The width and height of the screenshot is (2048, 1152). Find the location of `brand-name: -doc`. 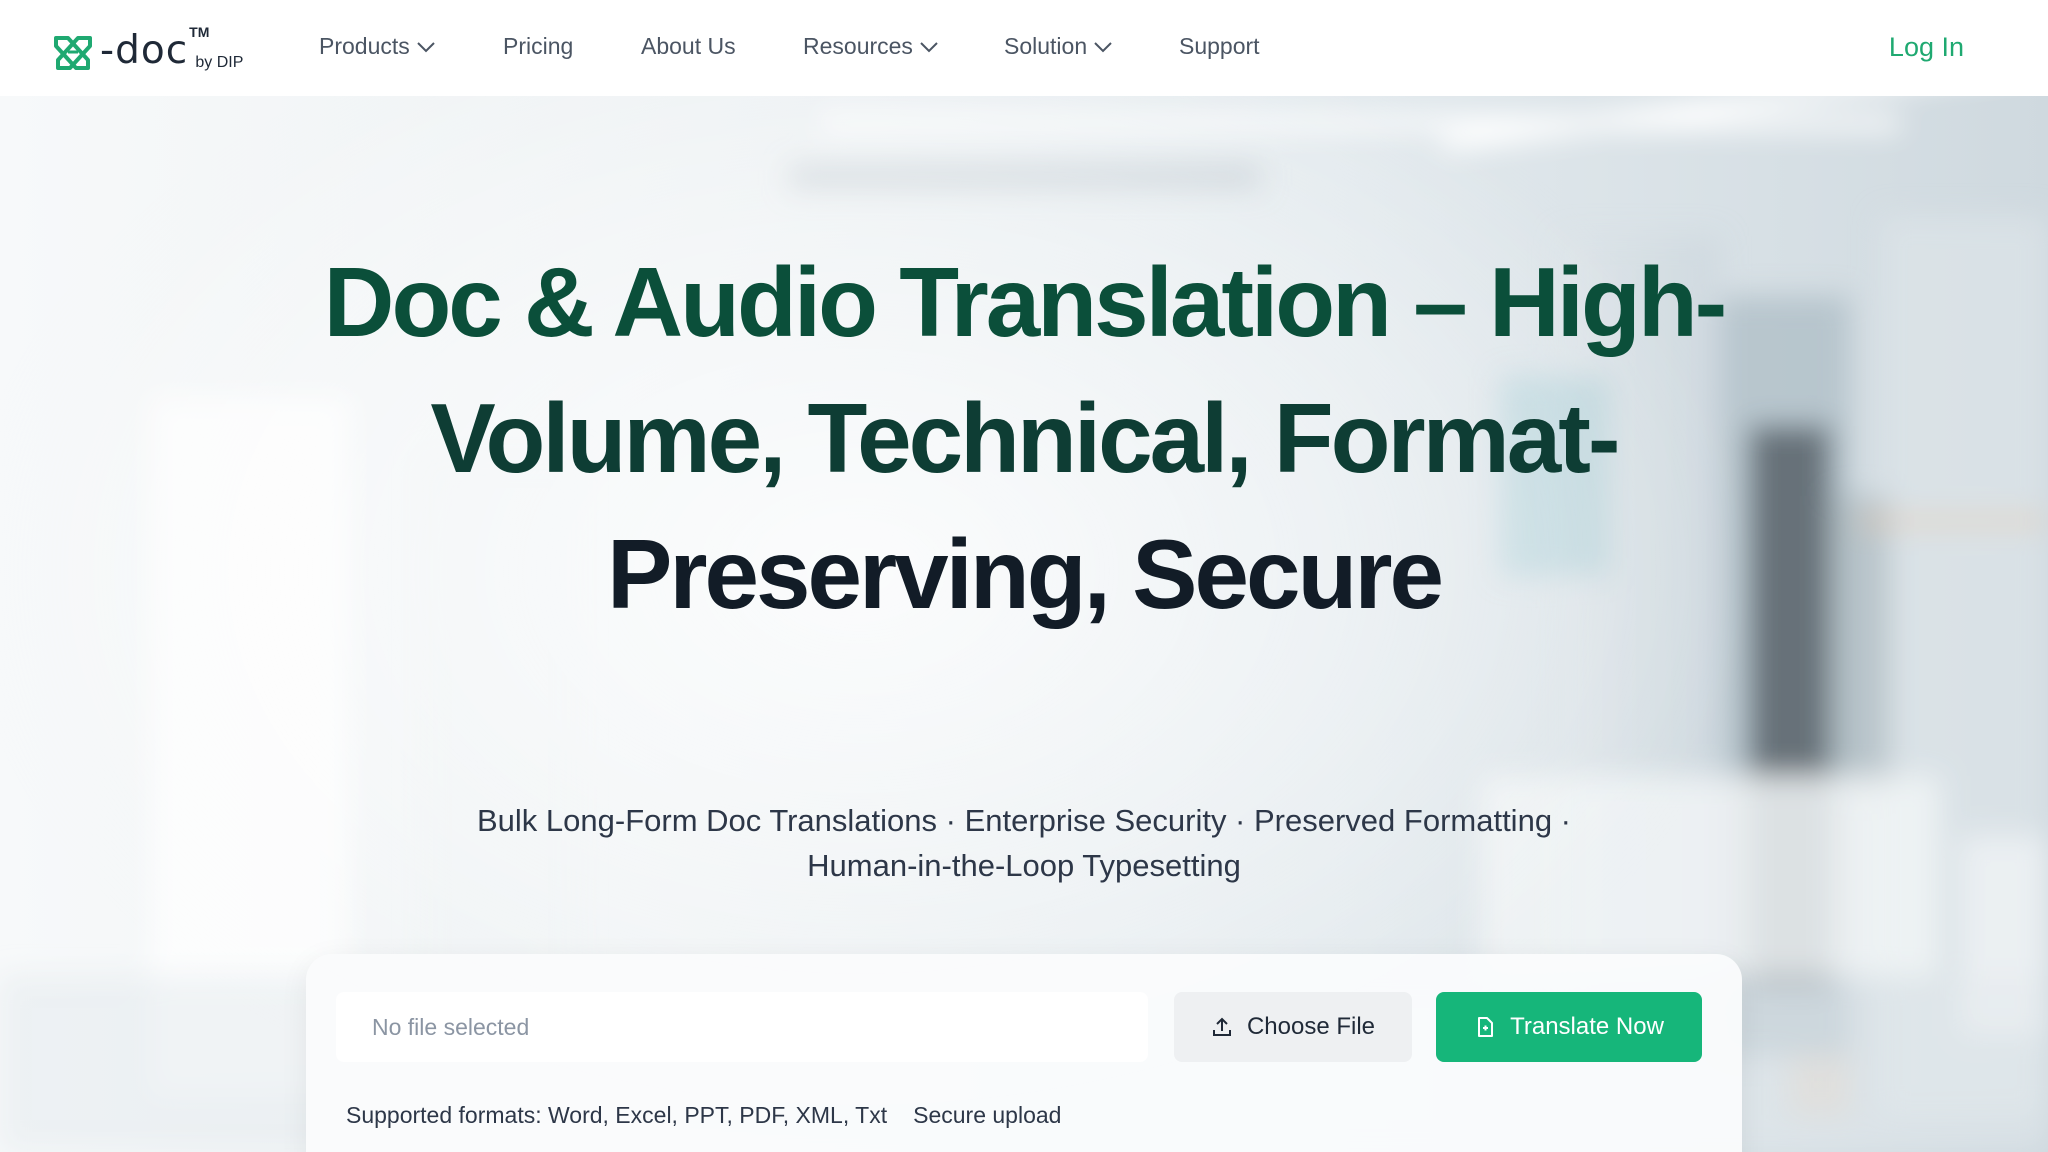

brand-name: -doc is located at coordinates (144, 50).